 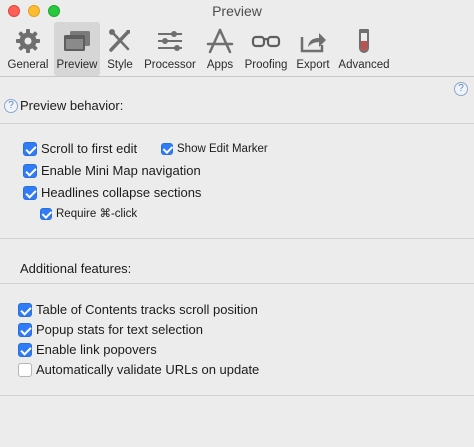 What do you see at coordinates (77, 65) in the screenshot?
I see `tab-preview-label: Preview` at bounding box center [77, 65].